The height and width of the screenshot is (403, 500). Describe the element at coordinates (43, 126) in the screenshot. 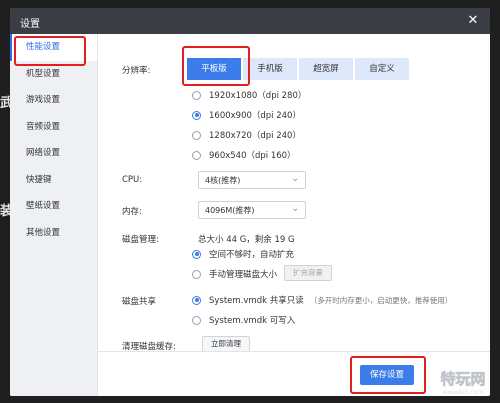

I see `sidebar-item-label: 音频设置` at that location.